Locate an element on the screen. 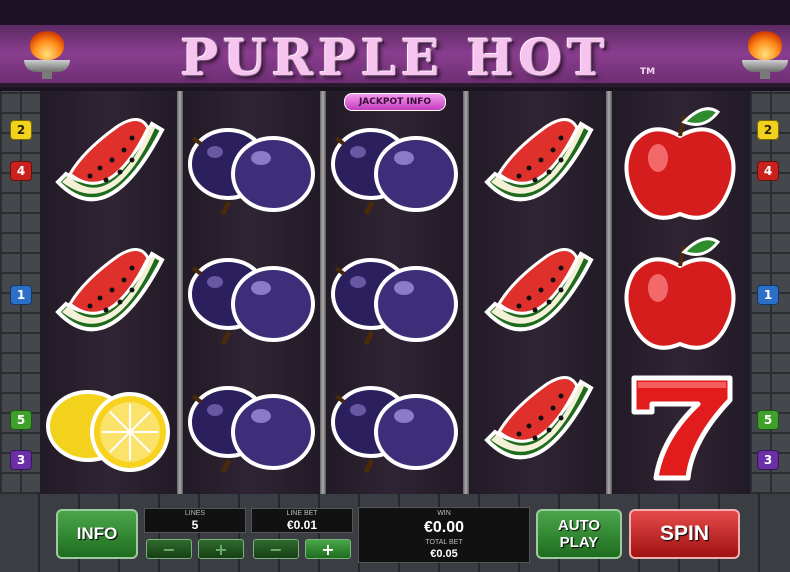  win-panel: WIN €0.00 TOTAL BET €0.05 is located at coordinates (444, 535).